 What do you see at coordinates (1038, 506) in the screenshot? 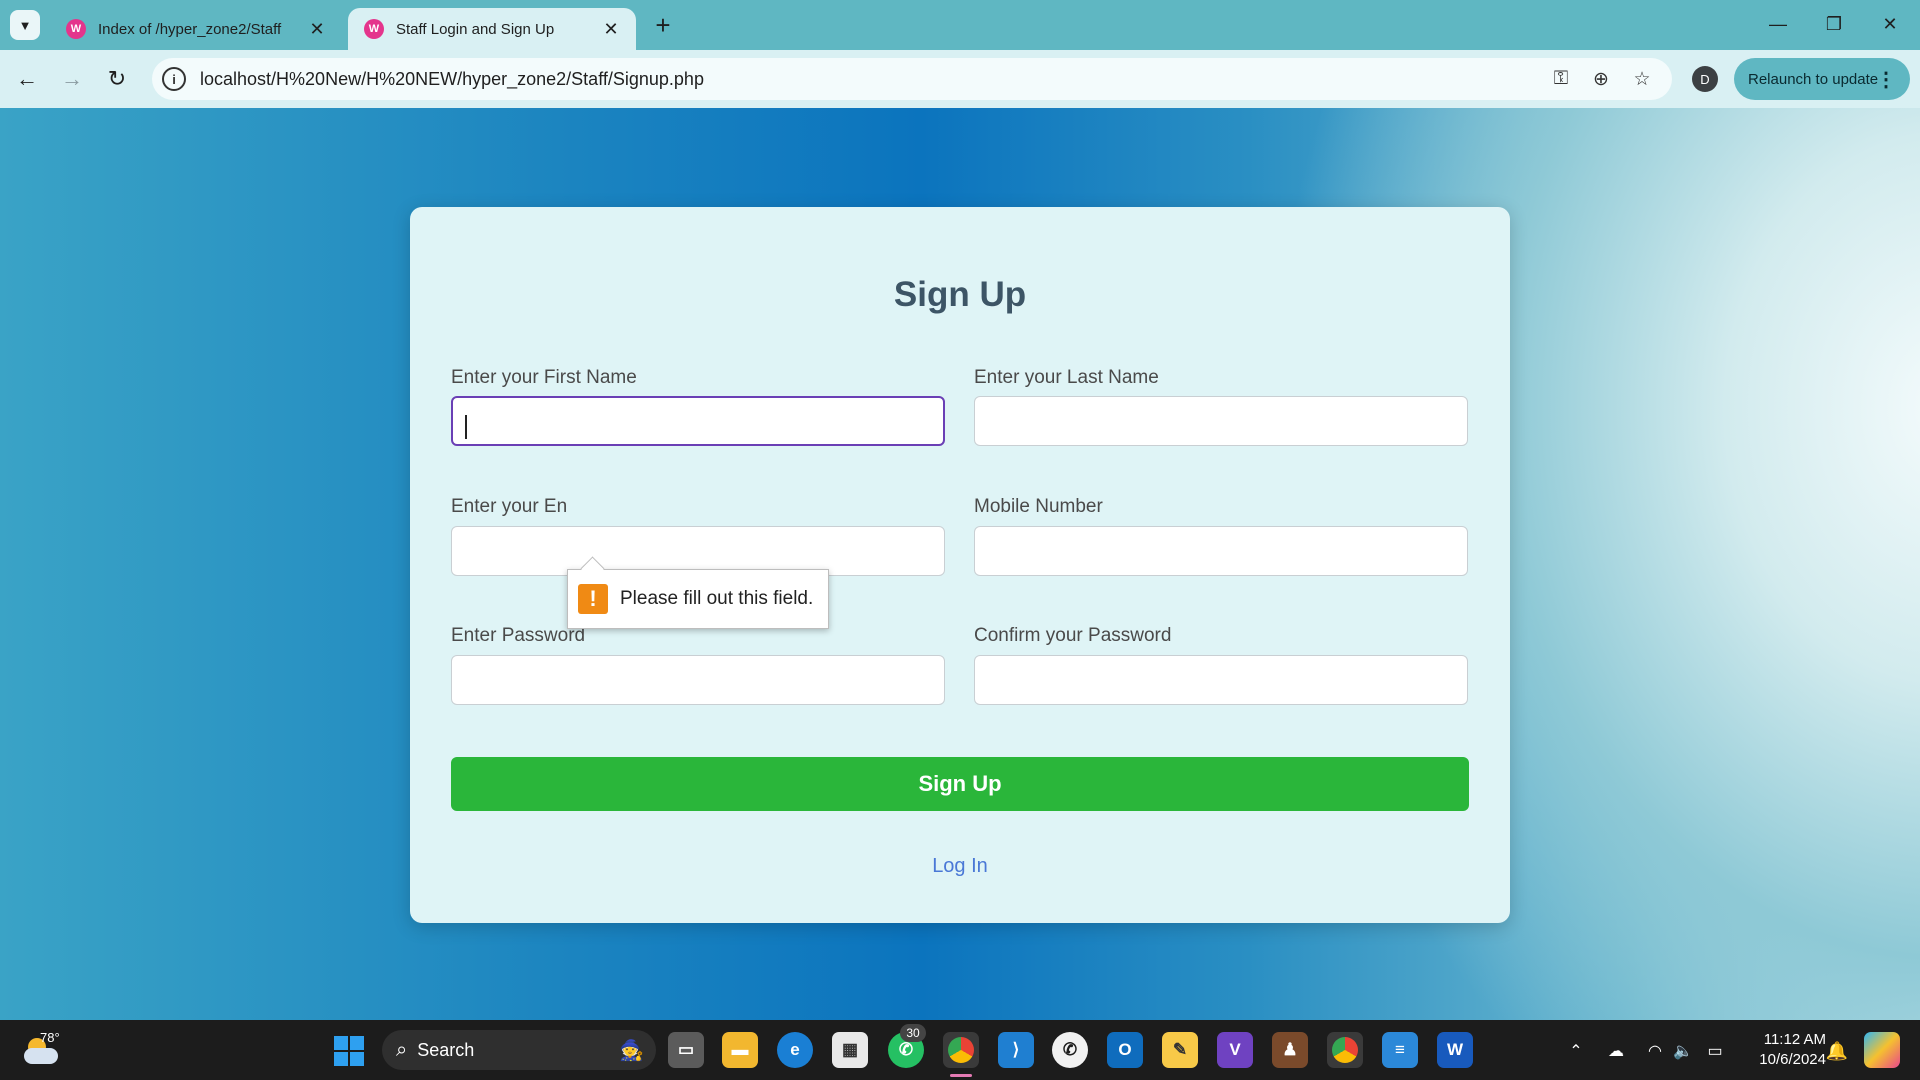
I see `mobile-label: Mobile Number` at bounding box center [1038, 506].